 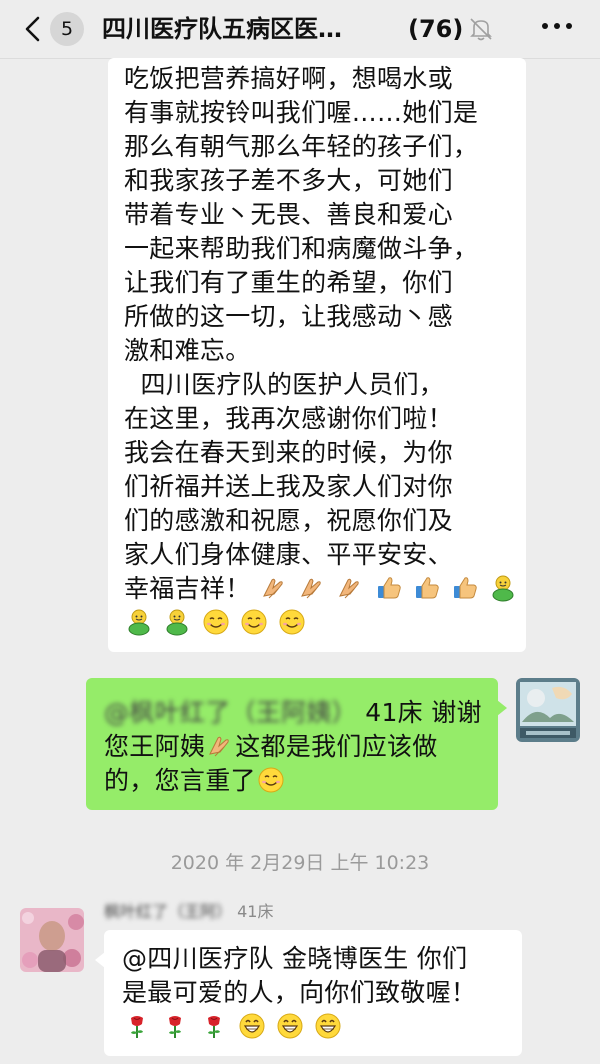 I want to click on member-count: (76), so click(x=436, y=29).